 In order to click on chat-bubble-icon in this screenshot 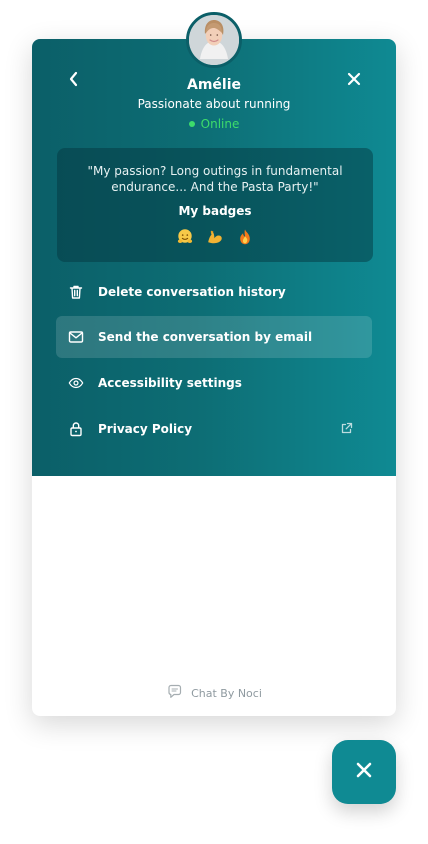, I will do `click(175, 693)`.